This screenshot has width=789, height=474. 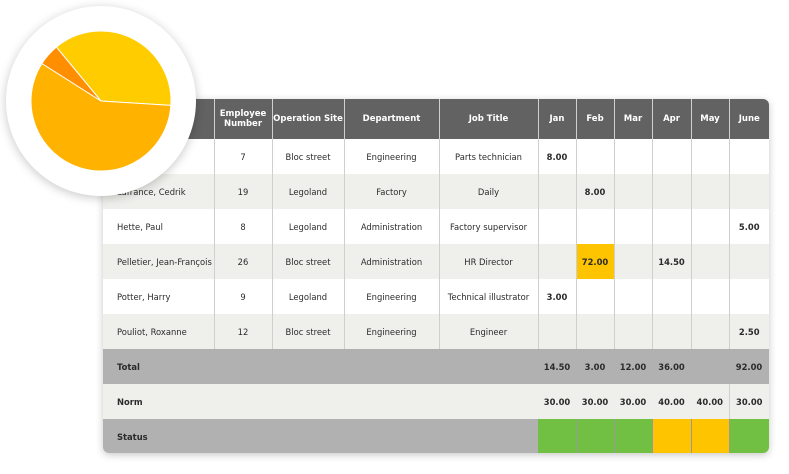 I want to click on status-indicator-mar, so click(x=633, y=436).